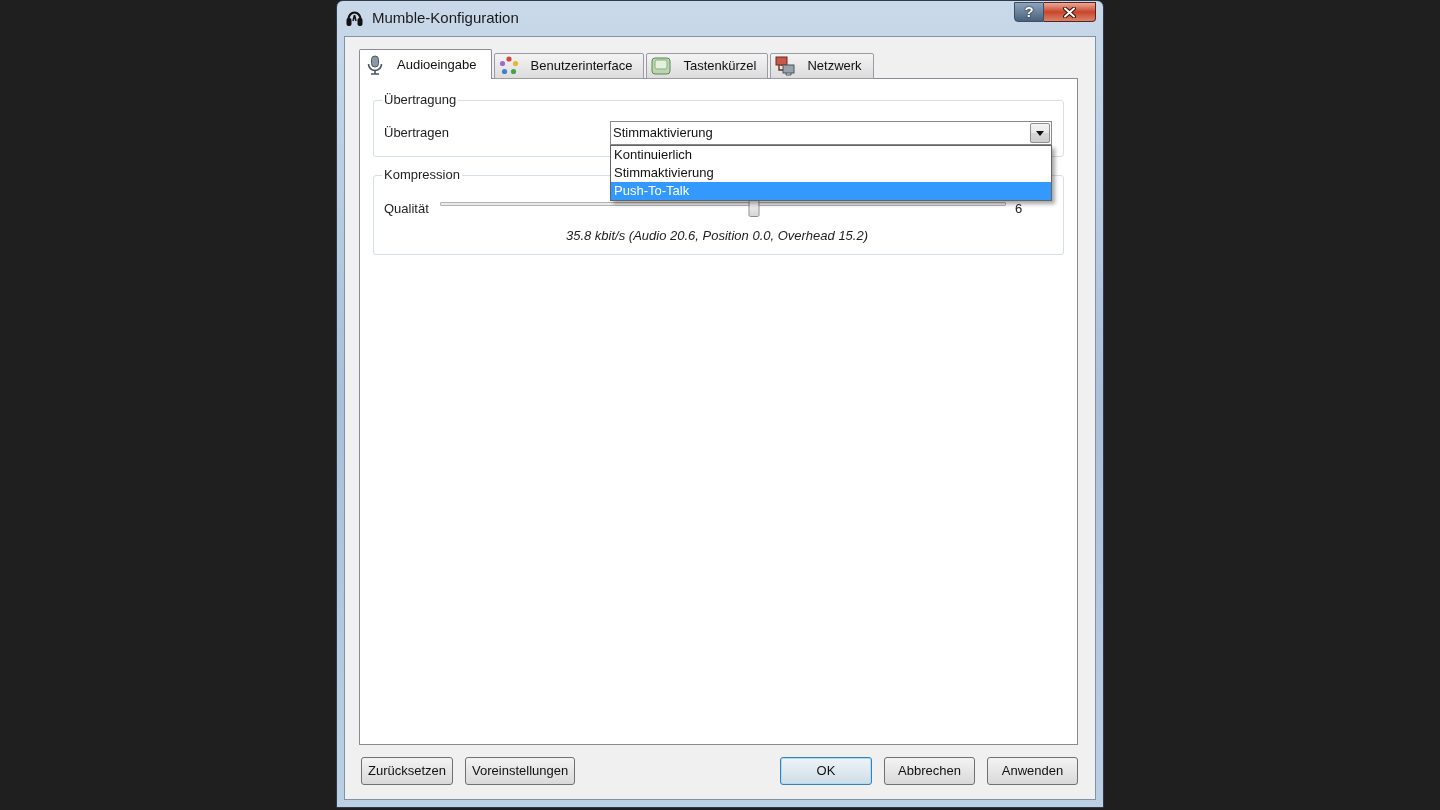  I want to click on dialog-button: Voreinstellungen, so click(520, 771).